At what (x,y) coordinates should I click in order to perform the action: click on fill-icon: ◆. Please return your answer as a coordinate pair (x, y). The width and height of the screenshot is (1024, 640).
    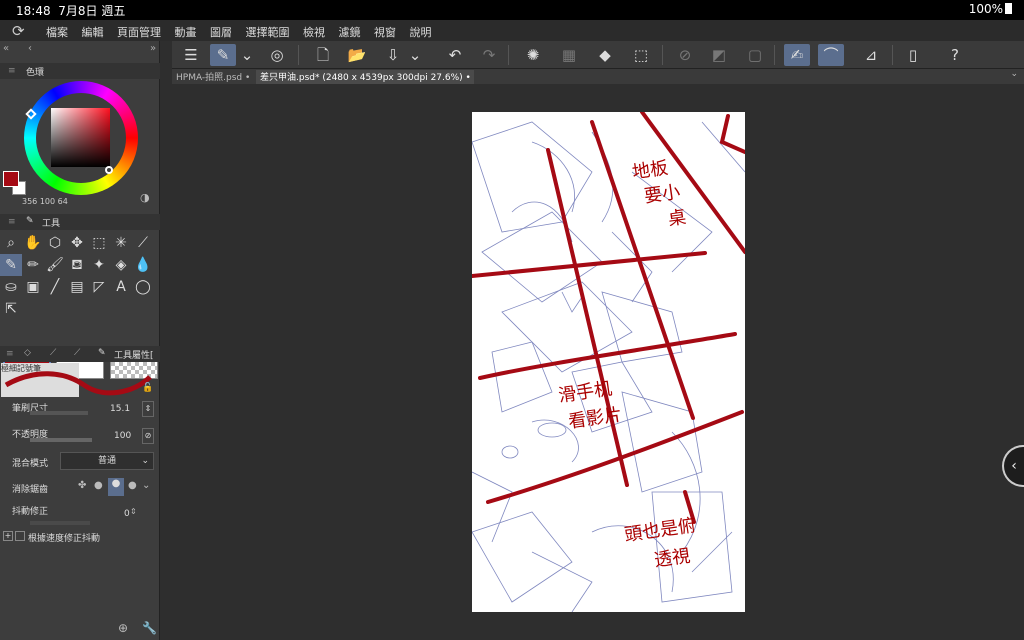
    Looking at the image, I should click on (605, 55).